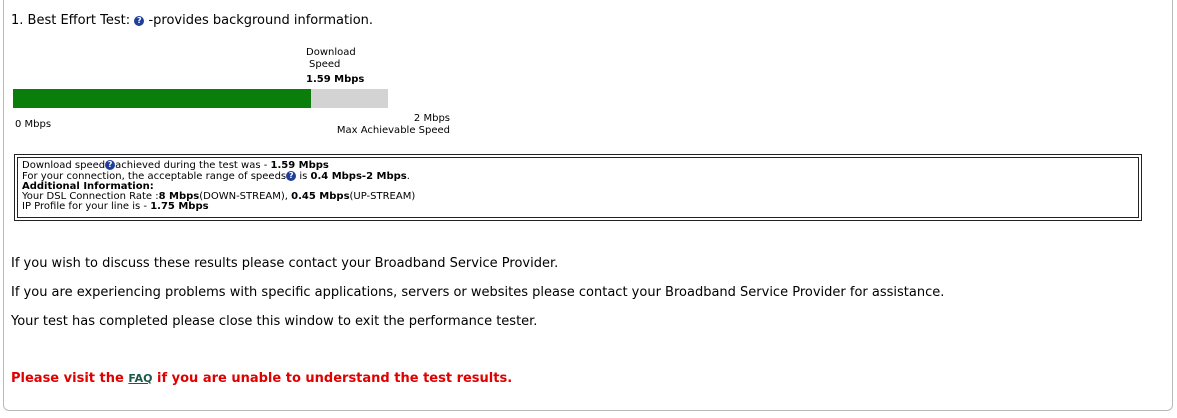  I want to click on info-text: -provides background information., so click(261, 20).